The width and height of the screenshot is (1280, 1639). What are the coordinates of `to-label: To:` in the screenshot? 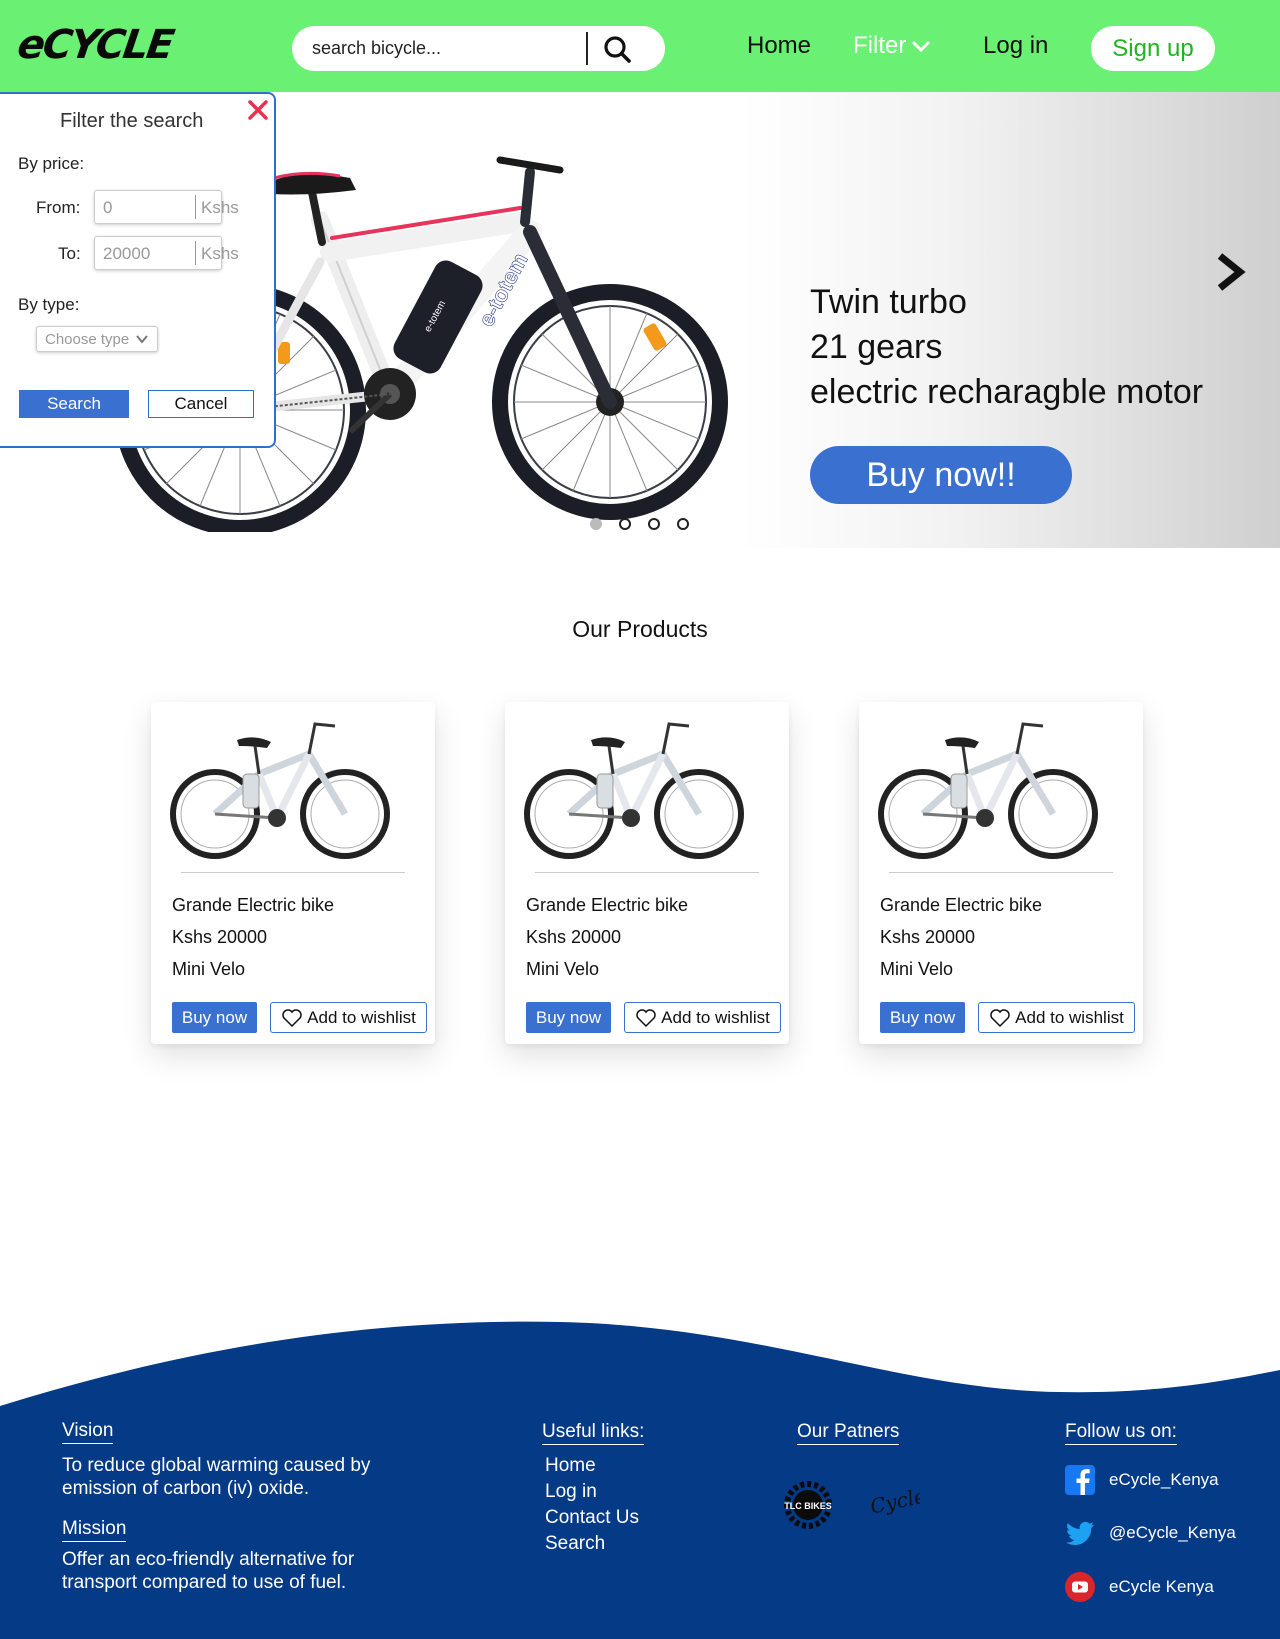 It's located at (69, 253).